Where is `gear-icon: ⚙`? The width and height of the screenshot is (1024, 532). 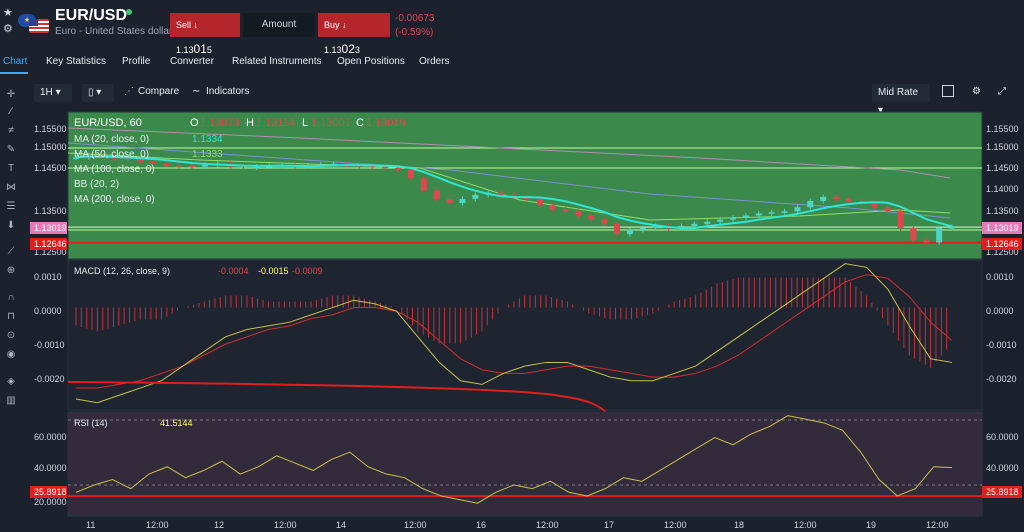 gear-icon: ⚙ is located at coordinates (8, 28).